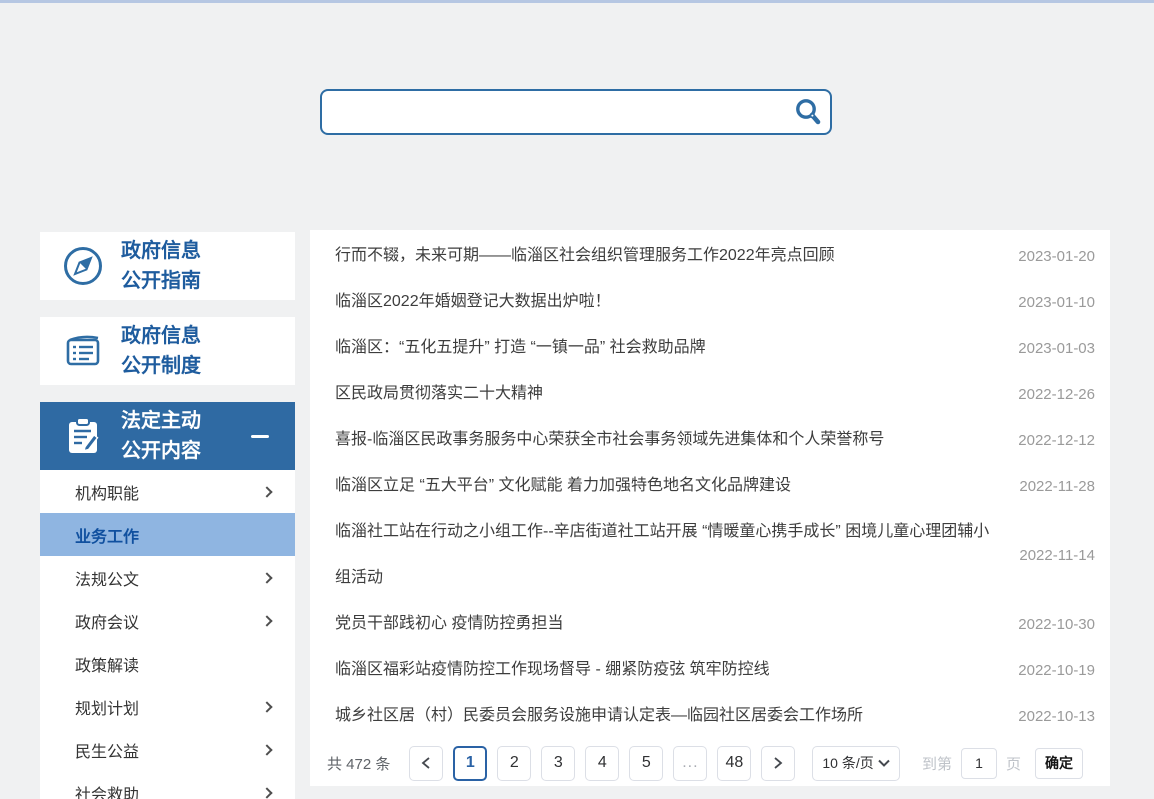 This screenshot has width=1154, height=799. Describe the element at coordinates (646, 763) in the screenshot. I see `page-button-5: 5` at that location.